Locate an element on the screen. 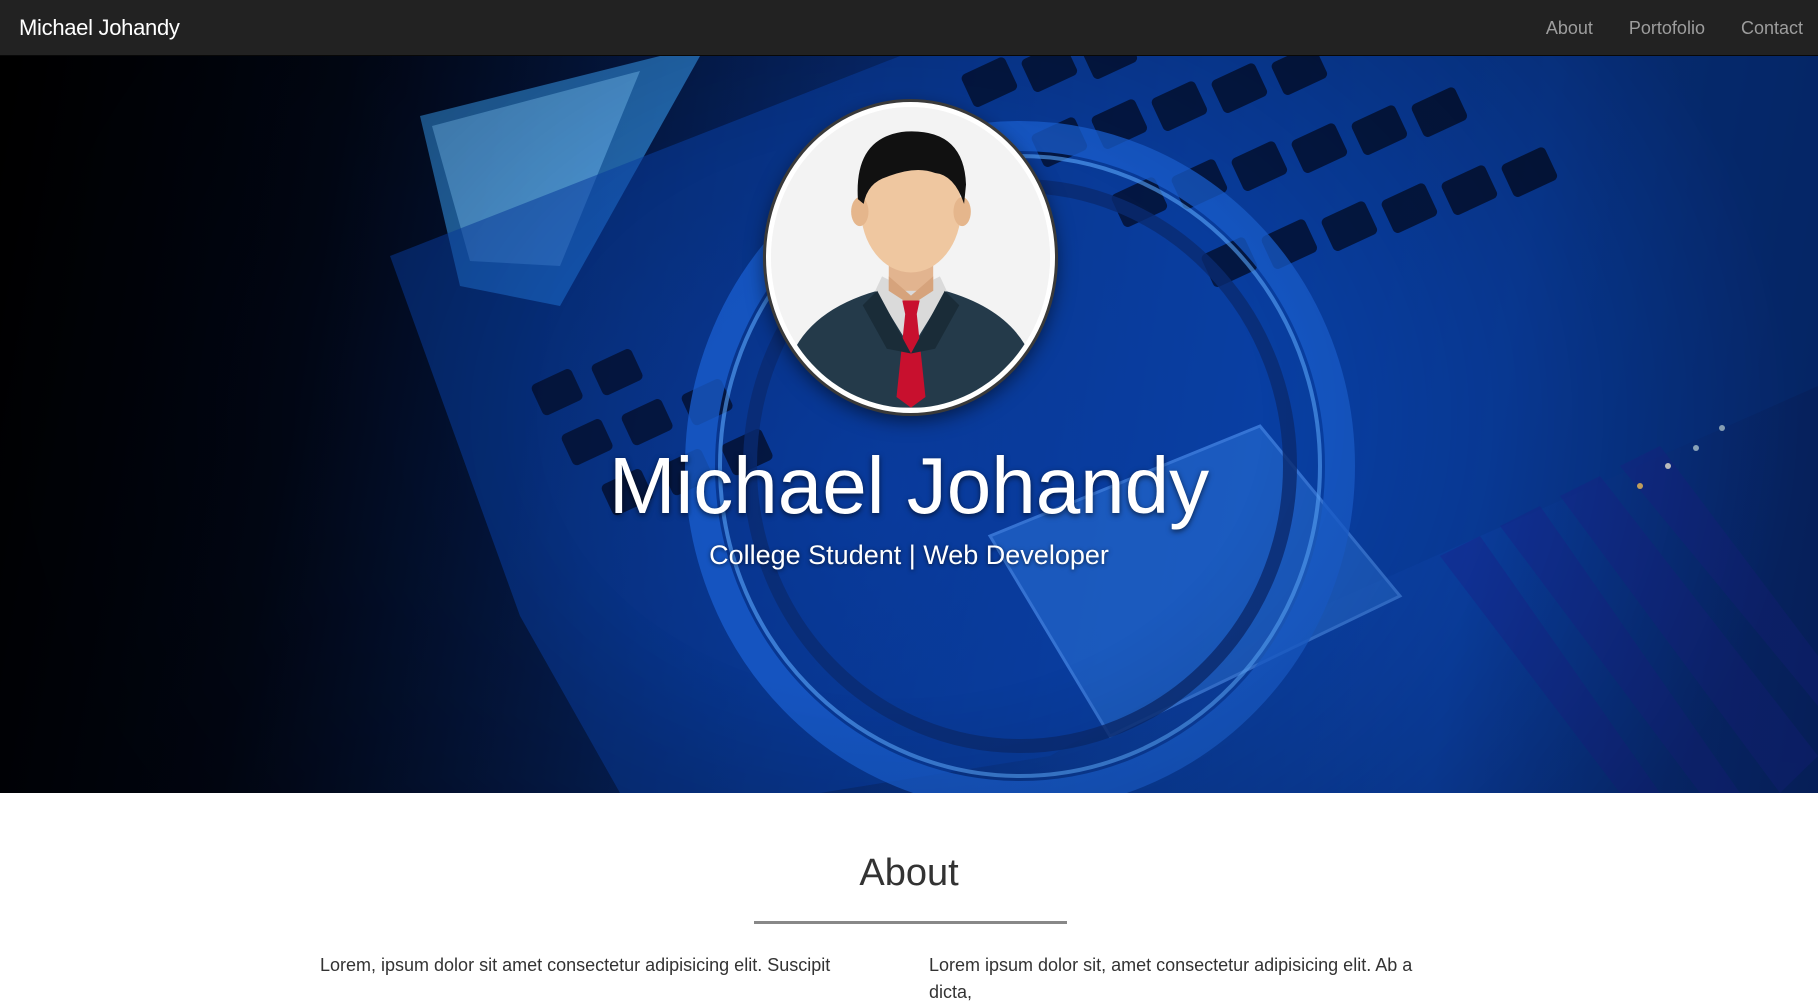 This screenshot has width=1818, height=1006. about-divider is located at coordinates (910, 922).